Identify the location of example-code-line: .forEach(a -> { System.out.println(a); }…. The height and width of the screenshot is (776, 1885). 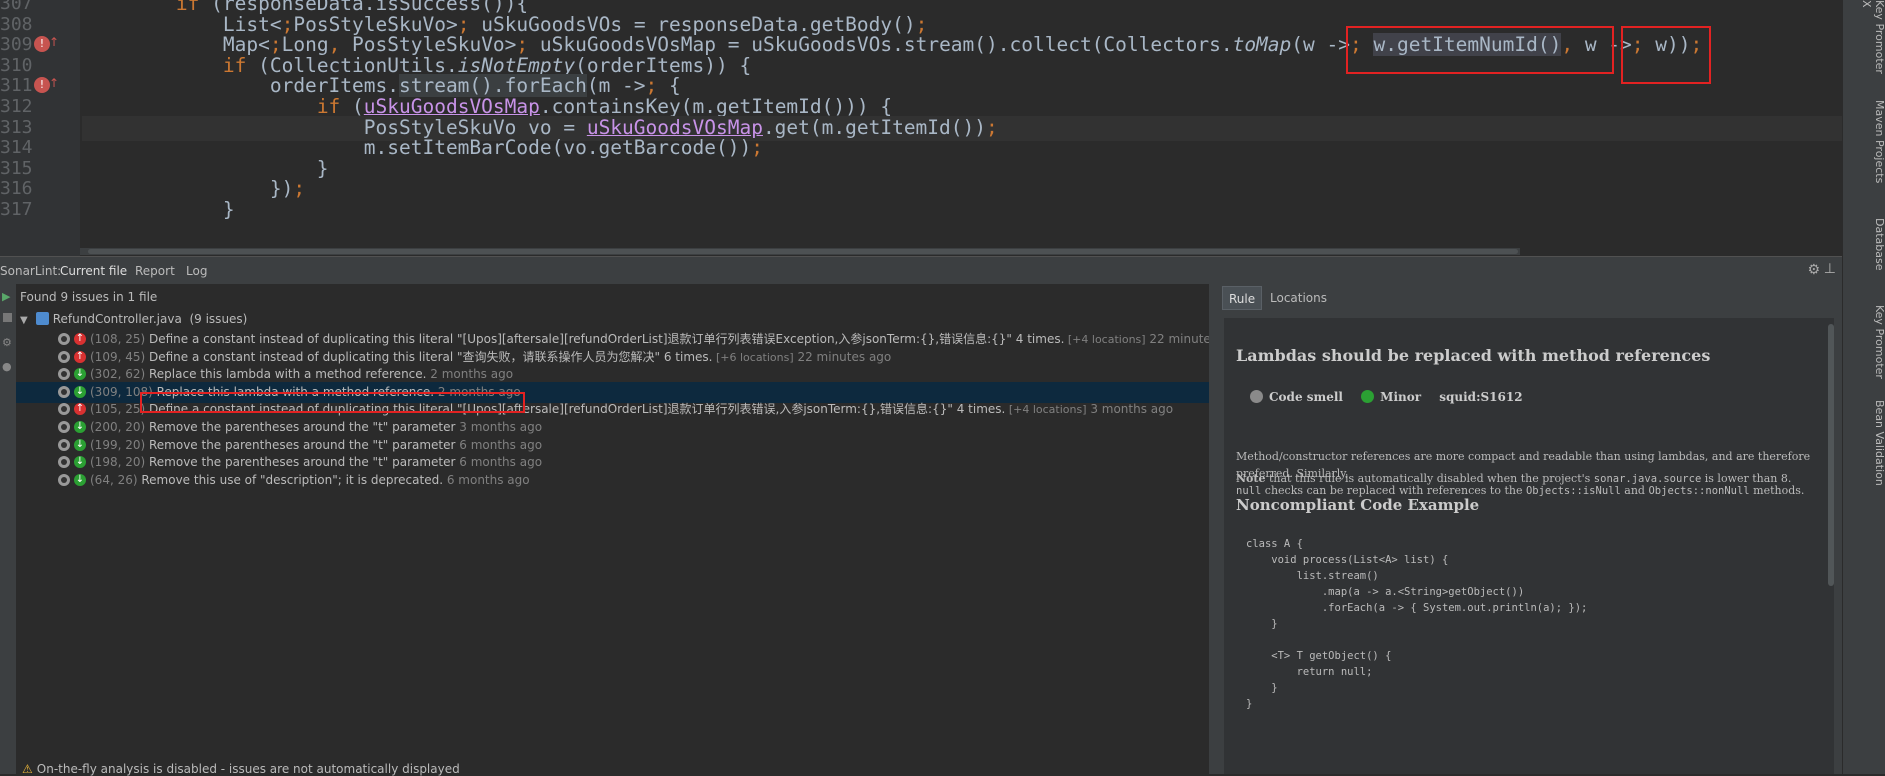
(1417, 608).